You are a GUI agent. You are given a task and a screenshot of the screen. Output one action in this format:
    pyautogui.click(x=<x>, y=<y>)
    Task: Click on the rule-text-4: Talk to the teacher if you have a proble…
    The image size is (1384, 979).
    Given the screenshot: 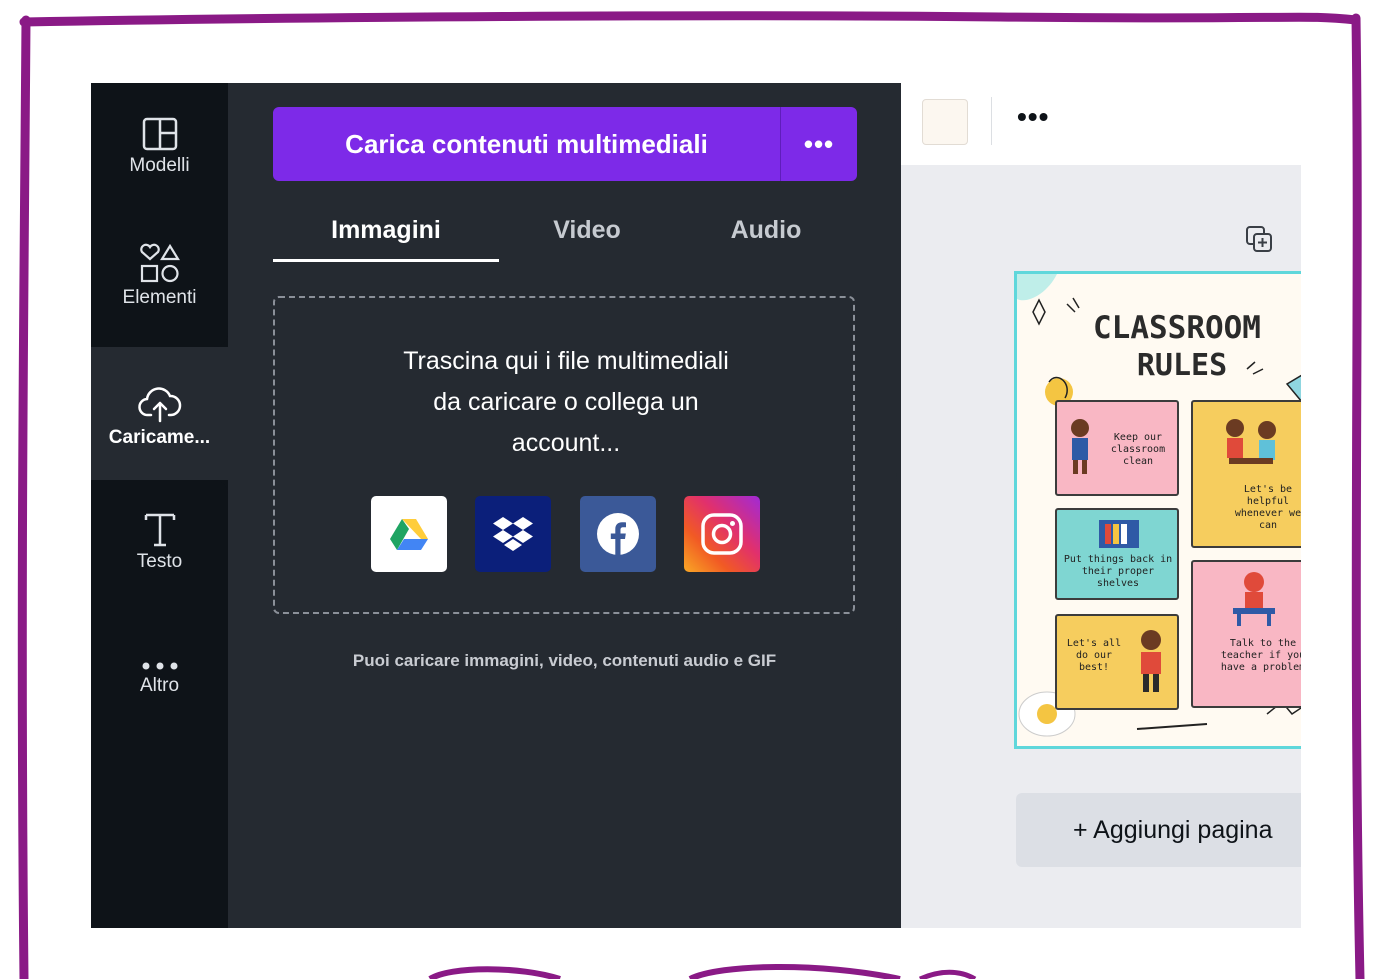 What is the action you would take?
    pyautogui.click(x=1260, y=655)
    